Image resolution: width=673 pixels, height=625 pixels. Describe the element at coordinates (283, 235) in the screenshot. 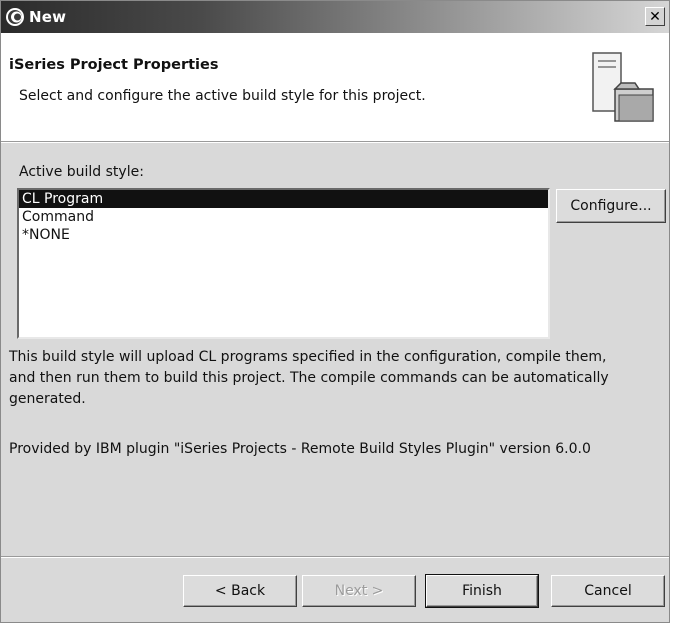

I see `list-item-none: *NONE` at that location.